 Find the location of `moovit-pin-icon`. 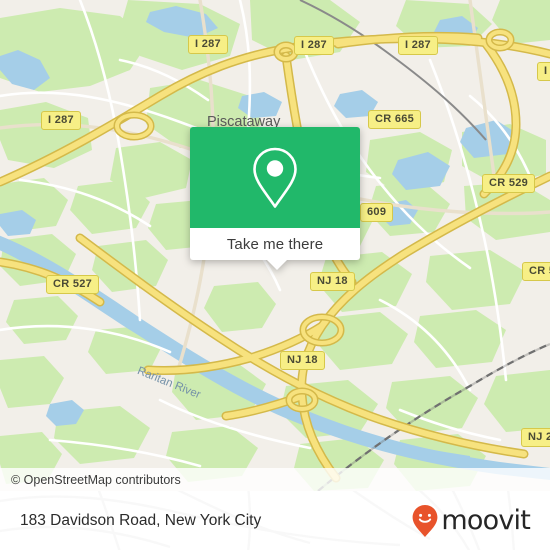

moovit-pin-icon is located at coordinates (425, 520).